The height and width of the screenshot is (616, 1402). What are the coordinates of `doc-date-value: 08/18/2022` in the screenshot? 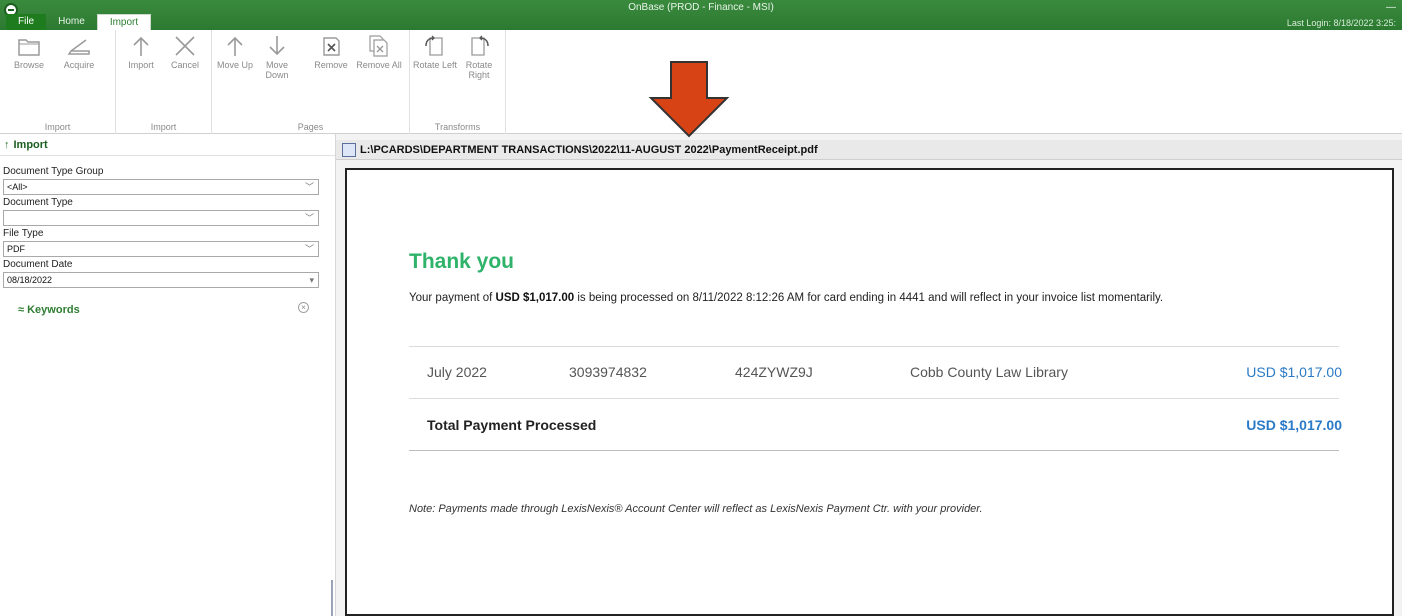 It's located at (30, 280).